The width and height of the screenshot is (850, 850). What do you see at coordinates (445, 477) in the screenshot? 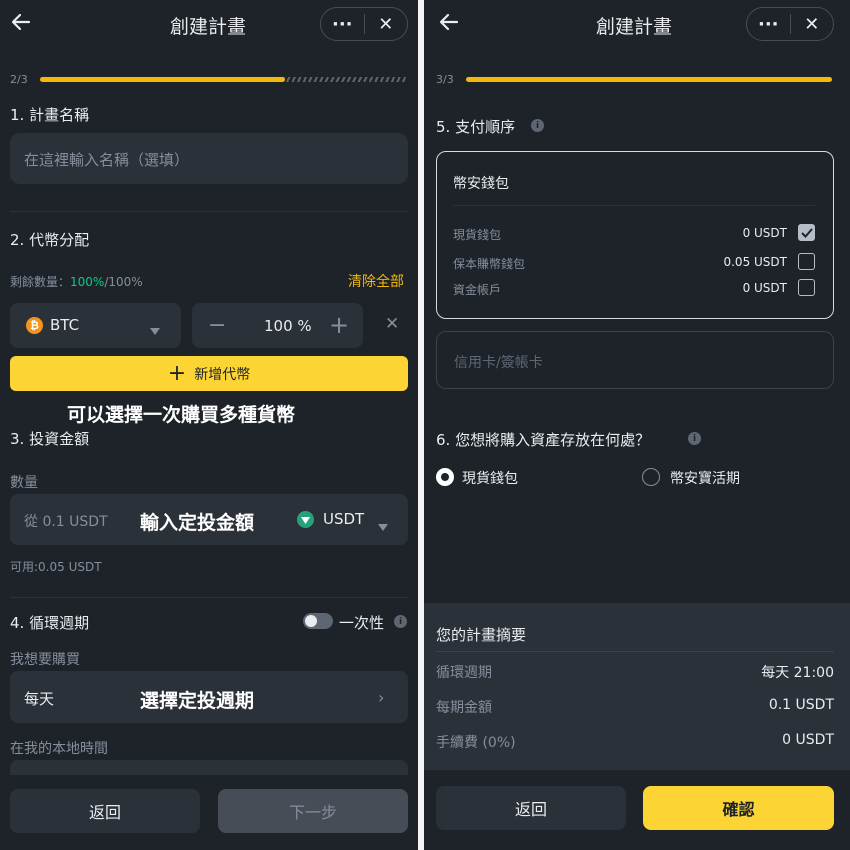
I see `radio-spot-wallet` at bounding box center [445, 477].